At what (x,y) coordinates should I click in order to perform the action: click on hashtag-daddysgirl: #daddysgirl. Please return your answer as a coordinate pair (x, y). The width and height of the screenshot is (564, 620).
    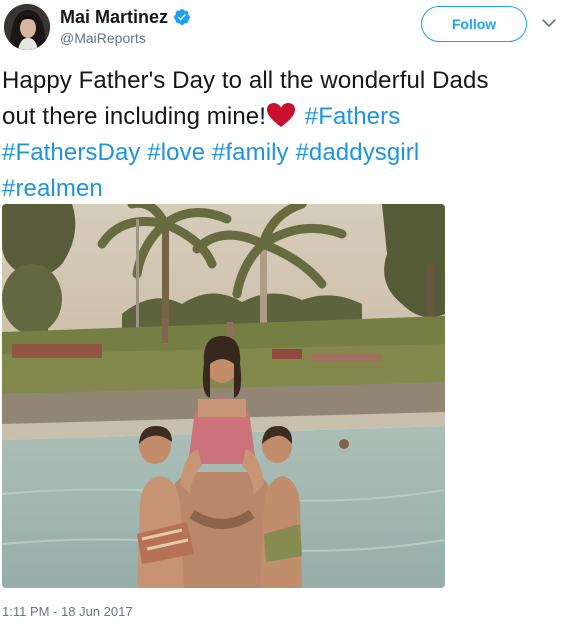
    Looking at the image, I should click on (357, 152).